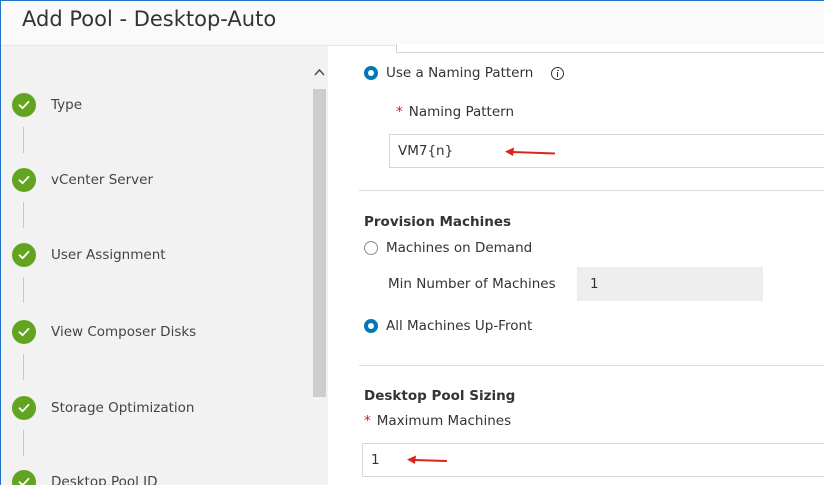  What do you see at coordinates (606, 151) in the screenshot?
I see `naming-pattern-input: VM7{n}` at bounding box center [606, 151].